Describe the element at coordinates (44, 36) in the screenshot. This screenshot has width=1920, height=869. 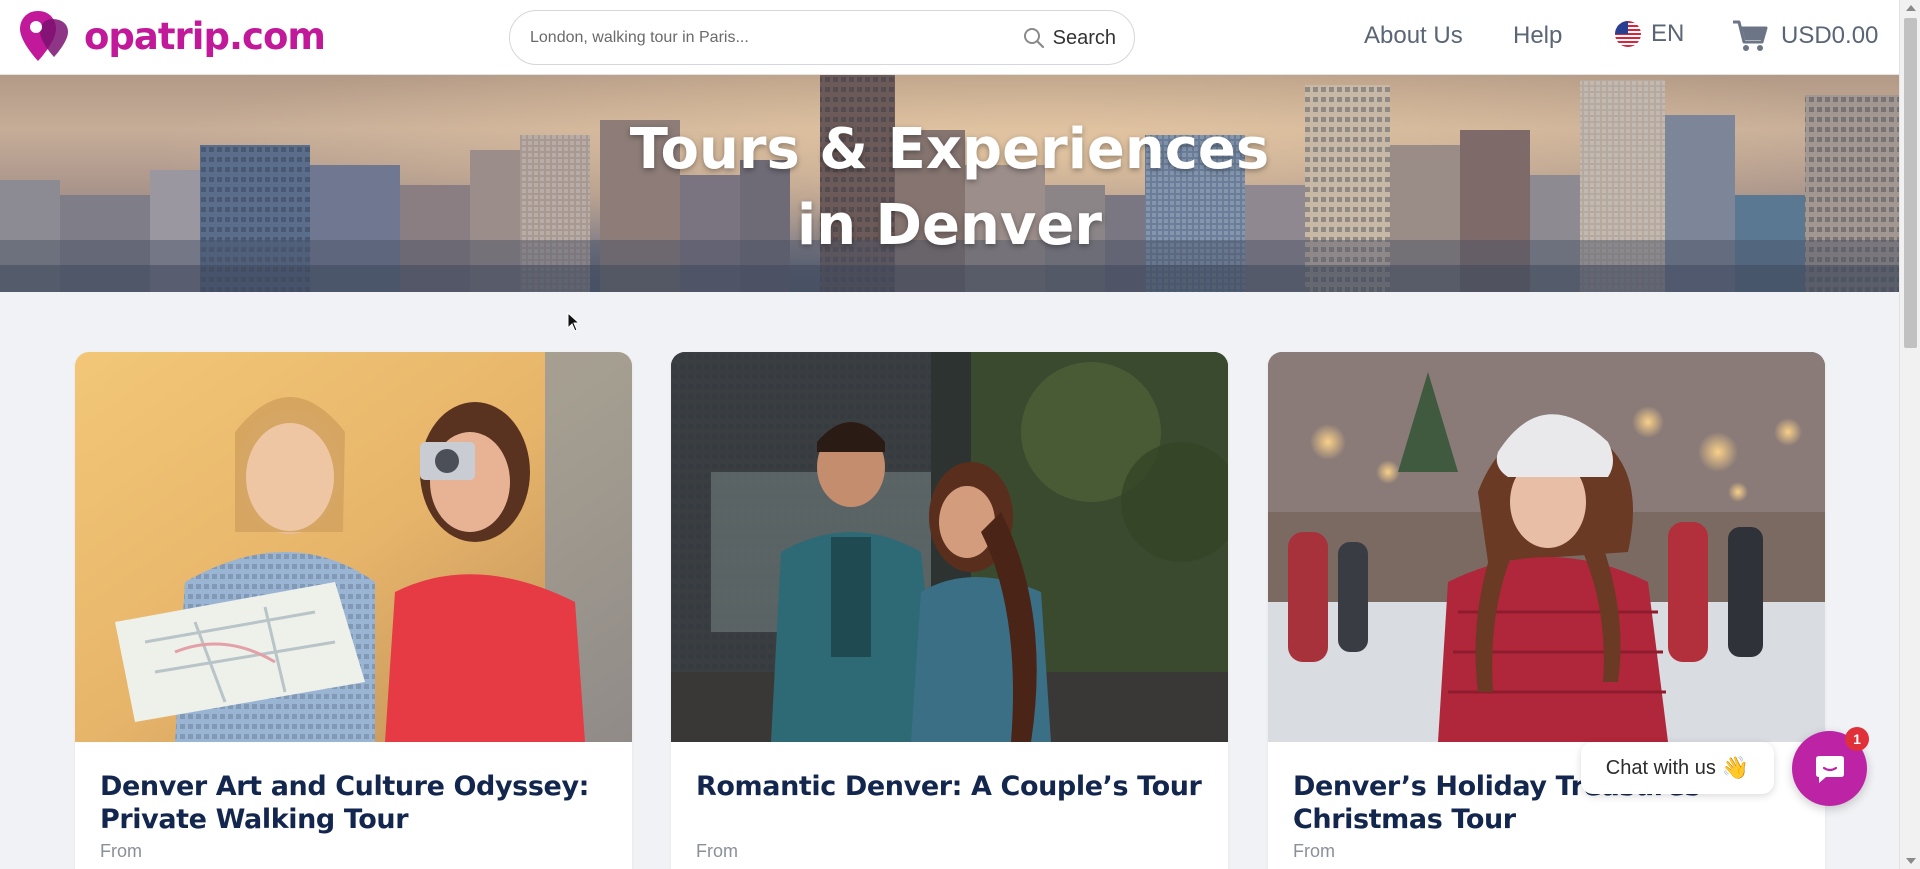
I see `logo-pin-icon` at that location.